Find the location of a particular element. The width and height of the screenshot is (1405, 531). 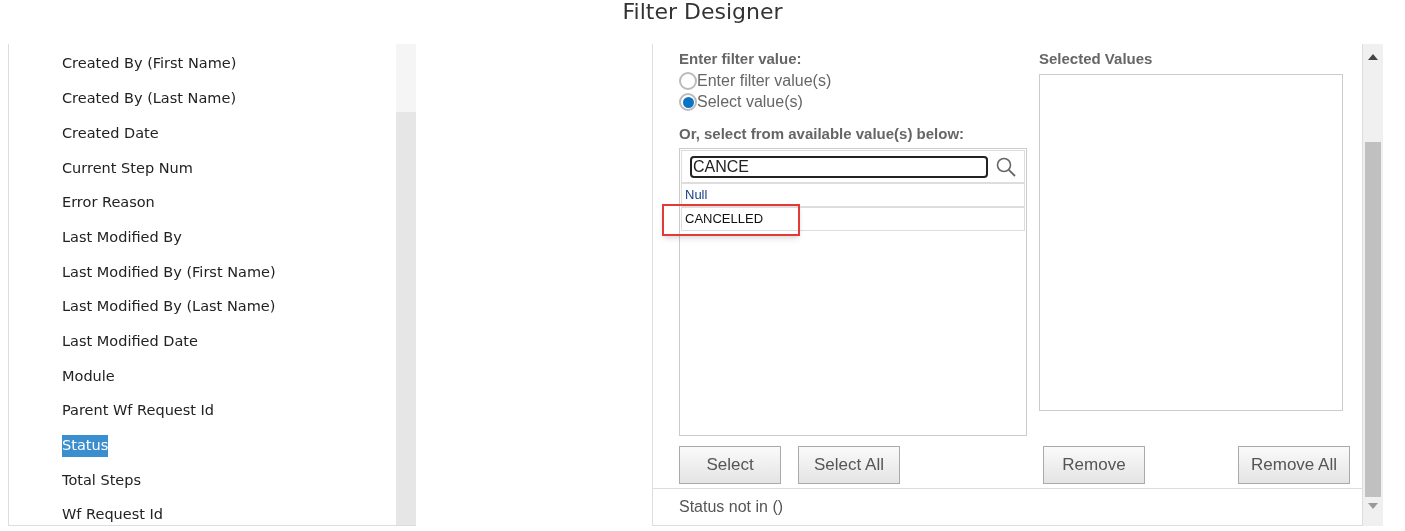

field-list-item: Wf Request Id is located at coordinates (113, 515).